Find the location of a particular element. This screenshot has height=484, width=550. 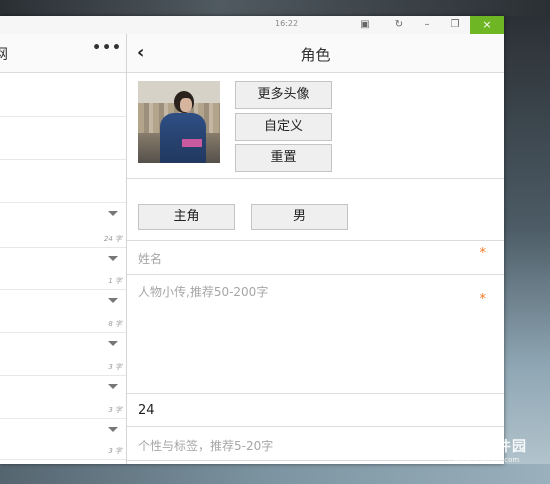

desktop-strip-bottom is located at coordinates (275, 474).